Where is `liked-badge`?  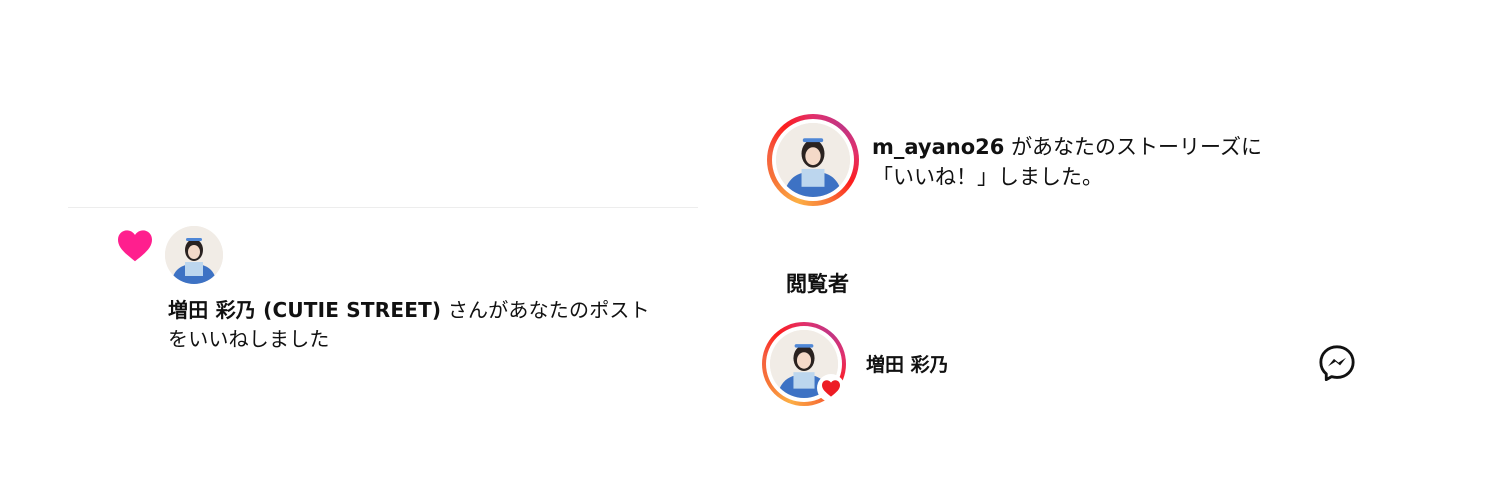 liked-badge is located at coordinates (831, 388).